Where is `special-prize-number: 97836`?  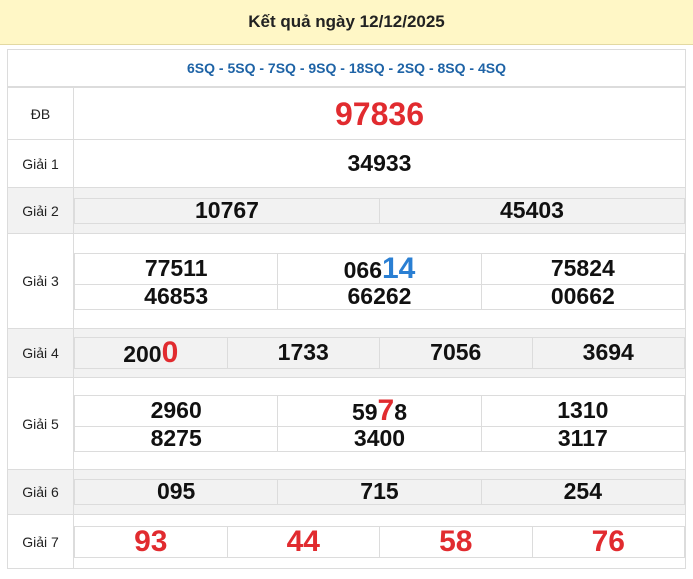 special-prize-number: 97836 is located at coordinates (379, 113).